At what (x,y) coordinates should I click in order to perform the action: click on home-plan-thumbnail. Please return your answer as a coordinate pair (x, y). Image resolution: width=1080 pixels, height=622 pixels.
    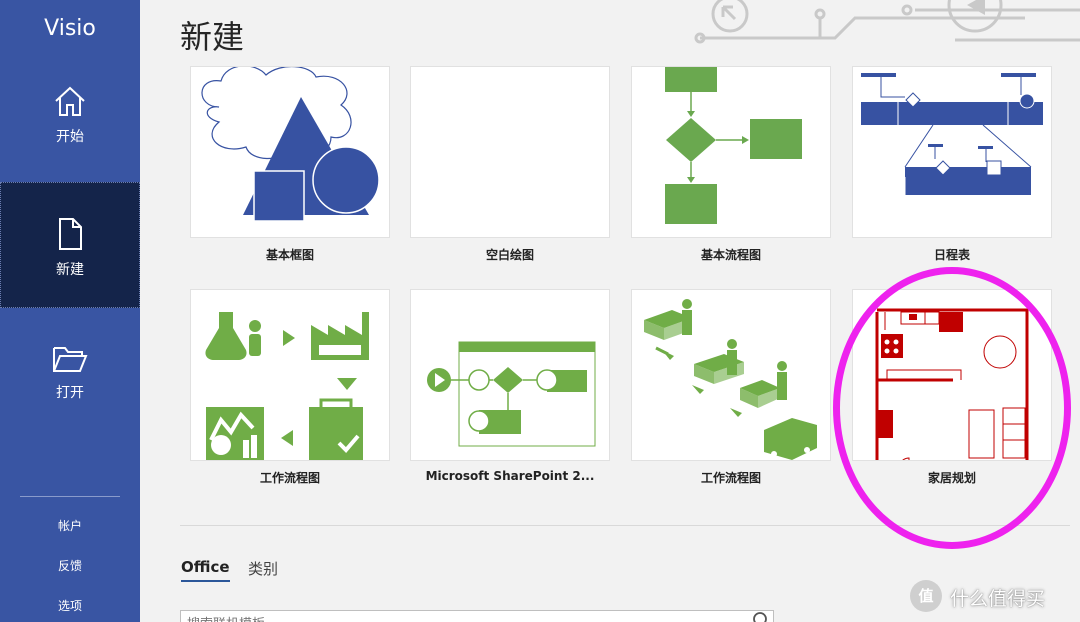
    Looking at the image, I should click on (952, 375).